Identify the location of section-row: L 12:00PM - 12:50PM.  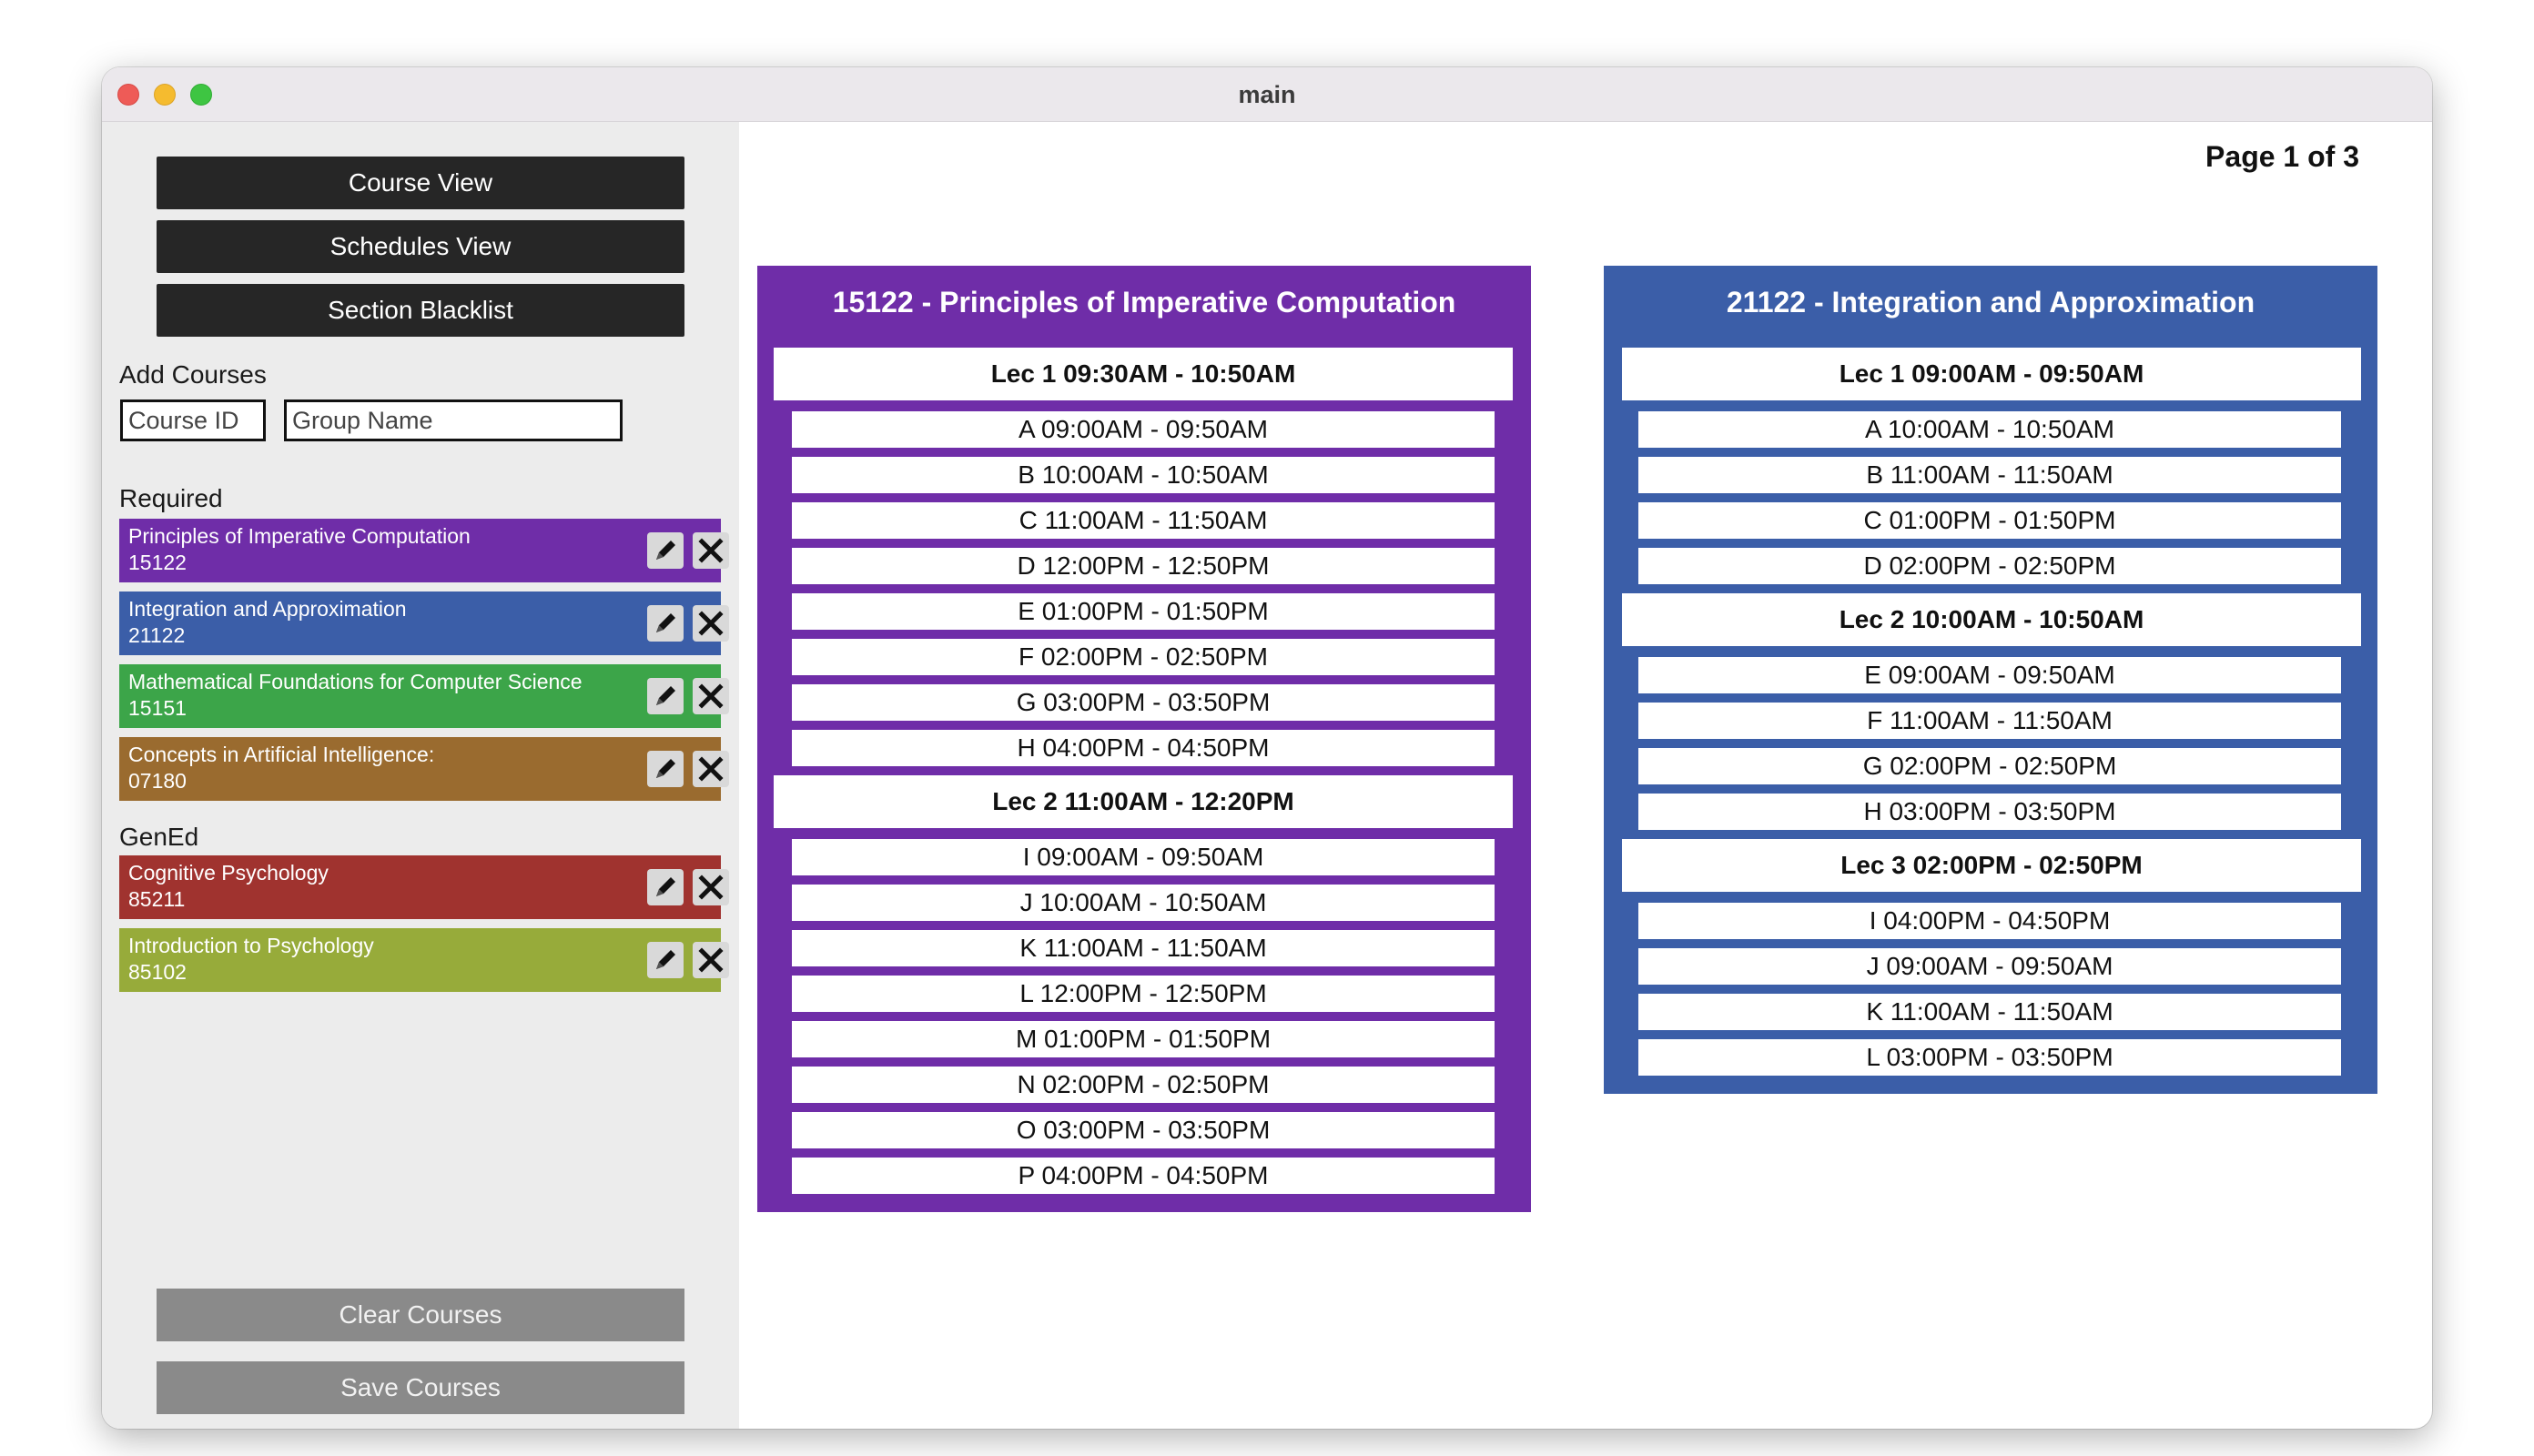
(1144, 994).